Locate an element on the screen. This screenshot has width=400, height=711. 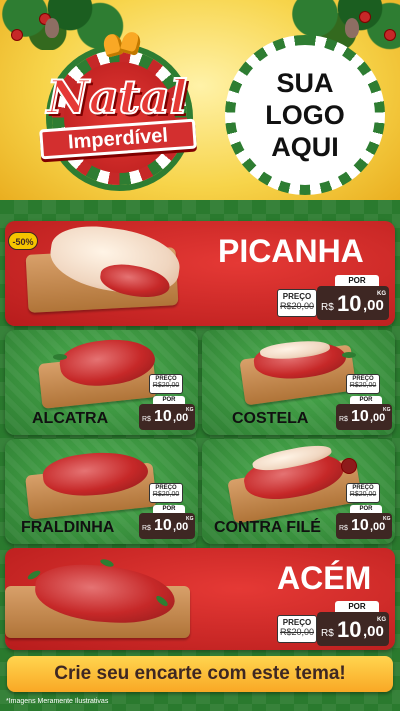
product-name: ACÉM is located at coordinates (324, 578).